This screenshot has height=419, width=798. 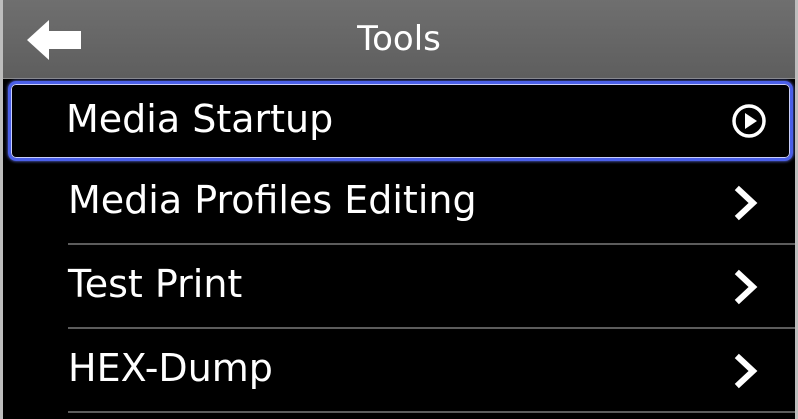 I want to click on menu-item-label: Media Startup, so click(x=200, y=119).